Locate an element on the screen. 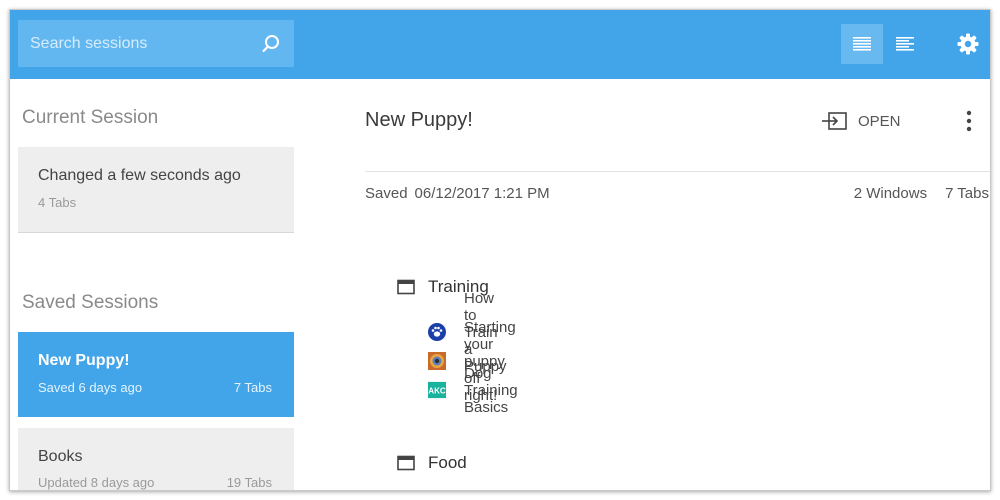 Image resolution: width=1000 pixels, height=500 pixels. more-vert-icon is located at coordinates (969, 121).